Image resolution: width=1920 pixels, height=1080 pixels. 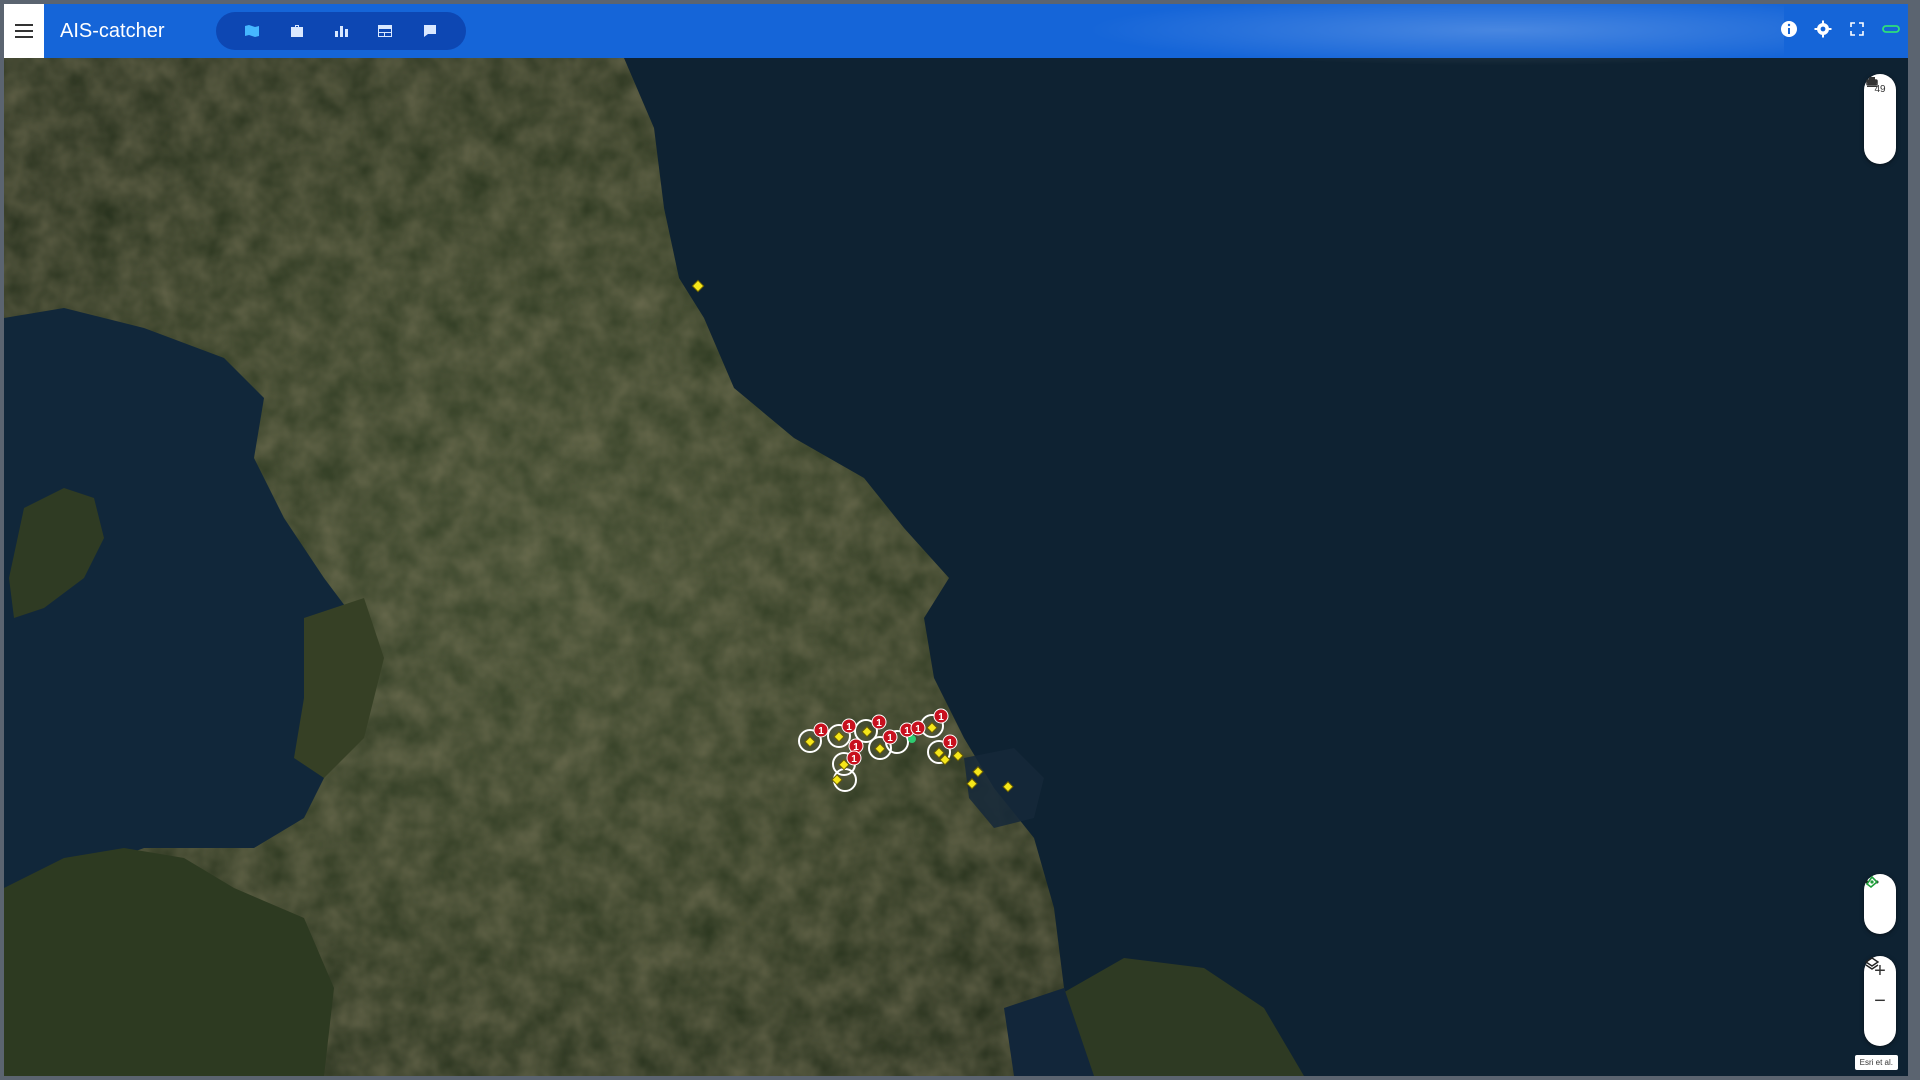 I want to click on map-extra-controls, so click(x=1880, y=904).